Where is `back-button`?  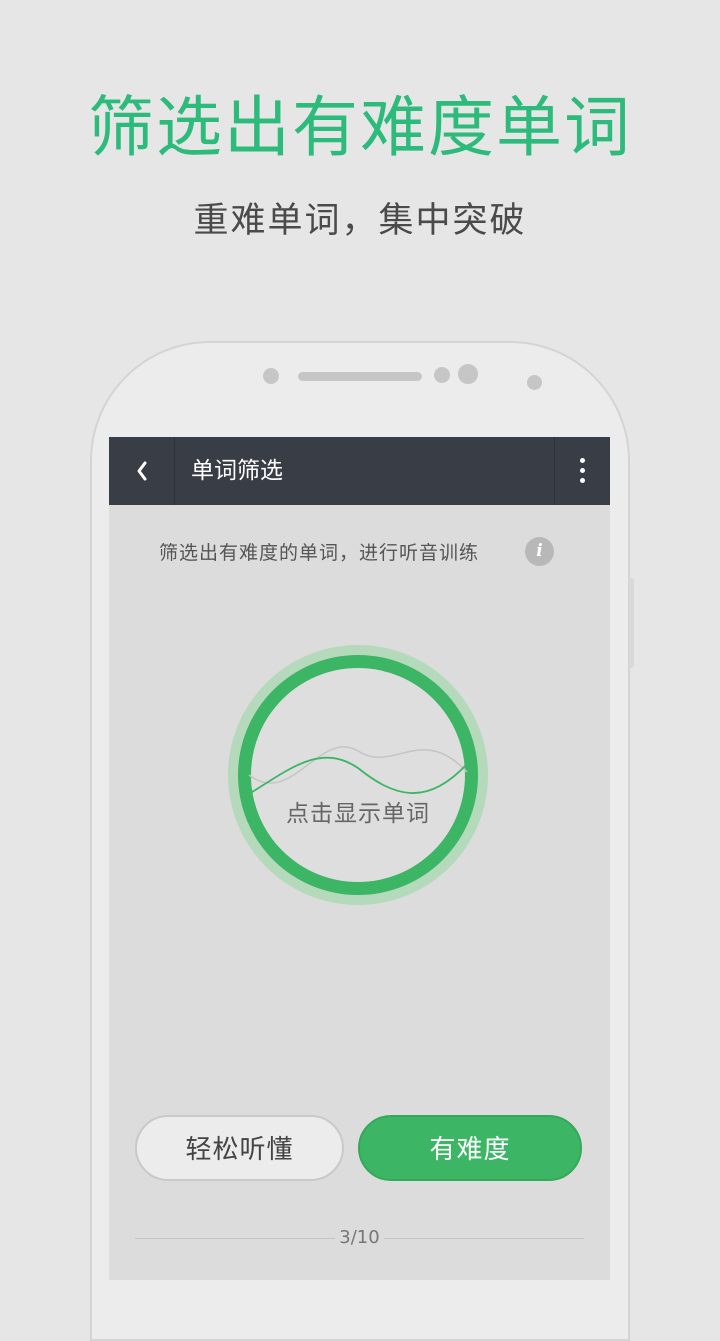
back-button is located at coordinates (142, 471).